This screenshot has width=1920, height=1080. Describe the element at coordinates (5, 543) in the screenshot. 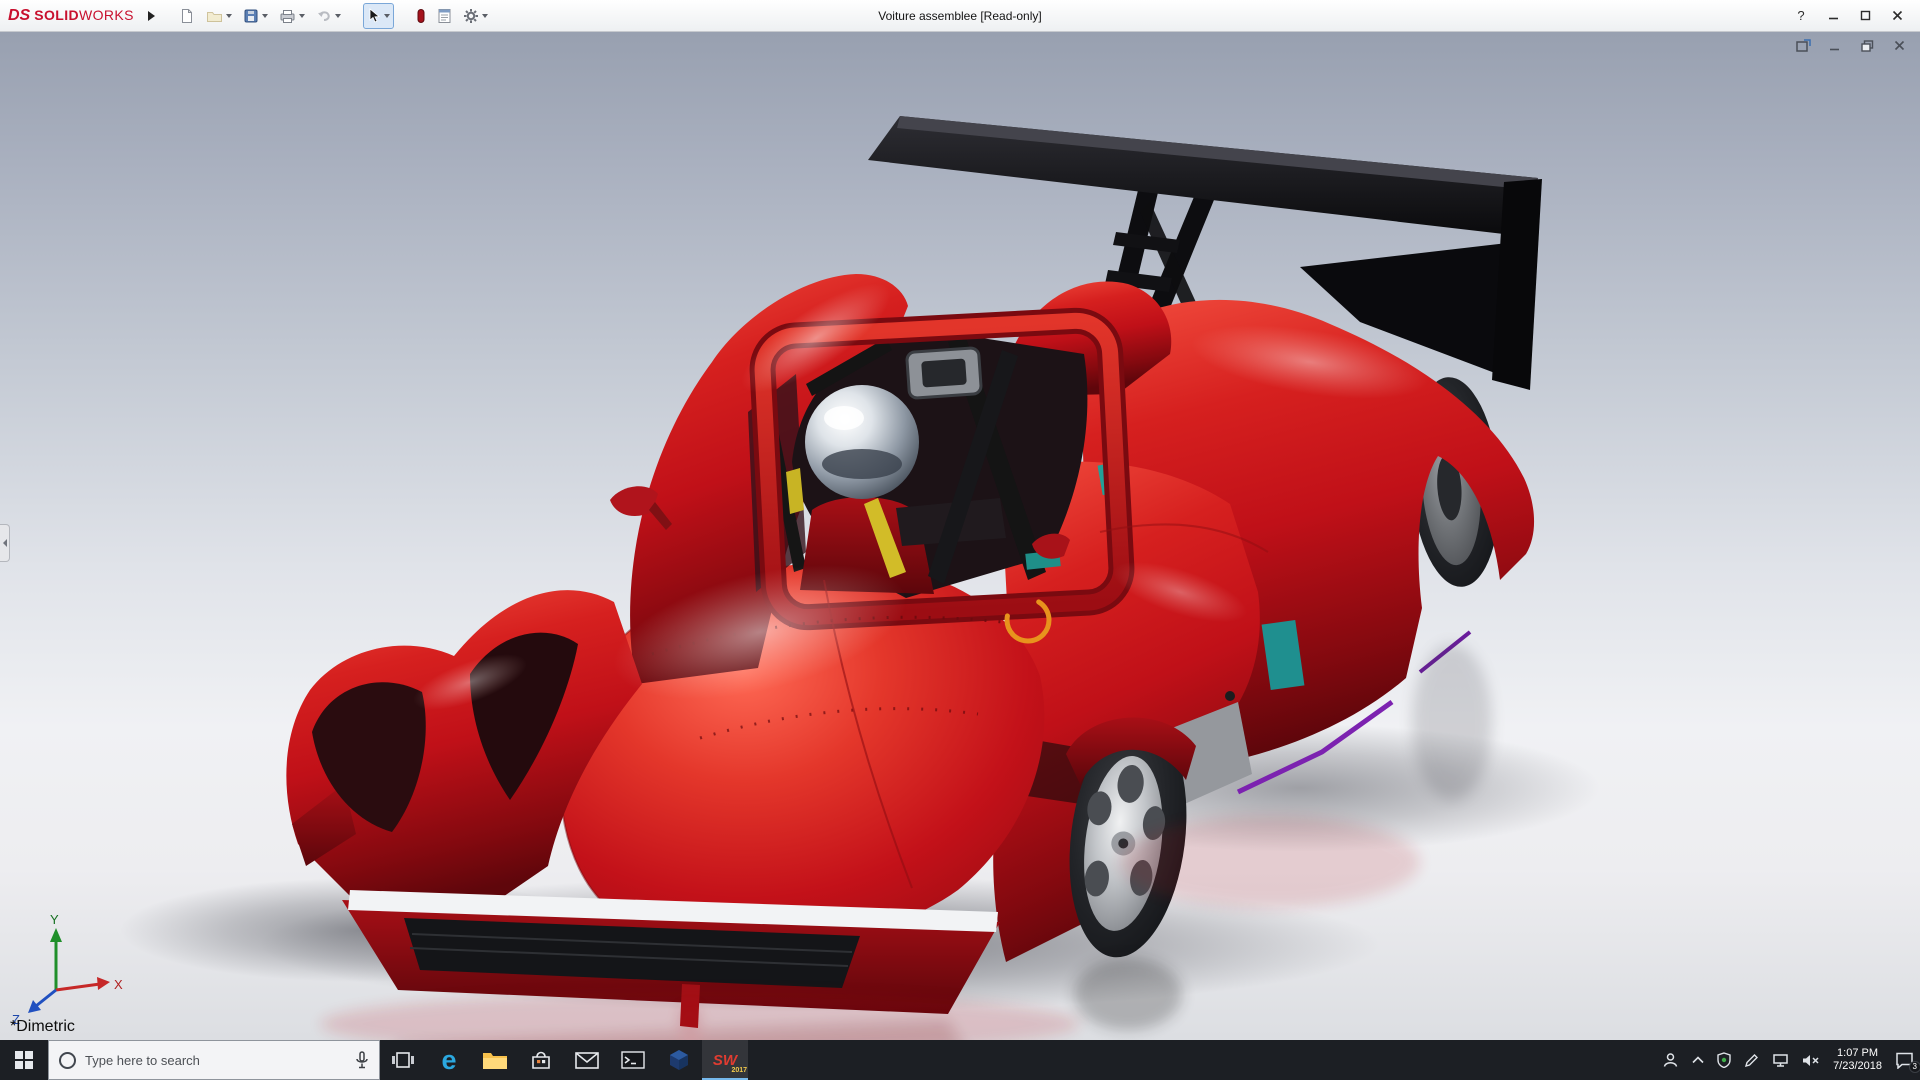

I see `panel-collapse-tab` at that location.